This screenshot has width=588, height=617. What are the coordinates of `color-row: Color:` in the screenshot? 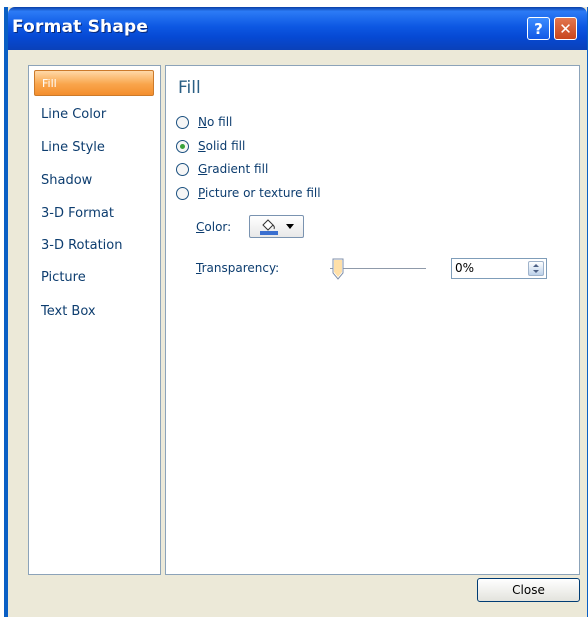 It's located at (250, 226).